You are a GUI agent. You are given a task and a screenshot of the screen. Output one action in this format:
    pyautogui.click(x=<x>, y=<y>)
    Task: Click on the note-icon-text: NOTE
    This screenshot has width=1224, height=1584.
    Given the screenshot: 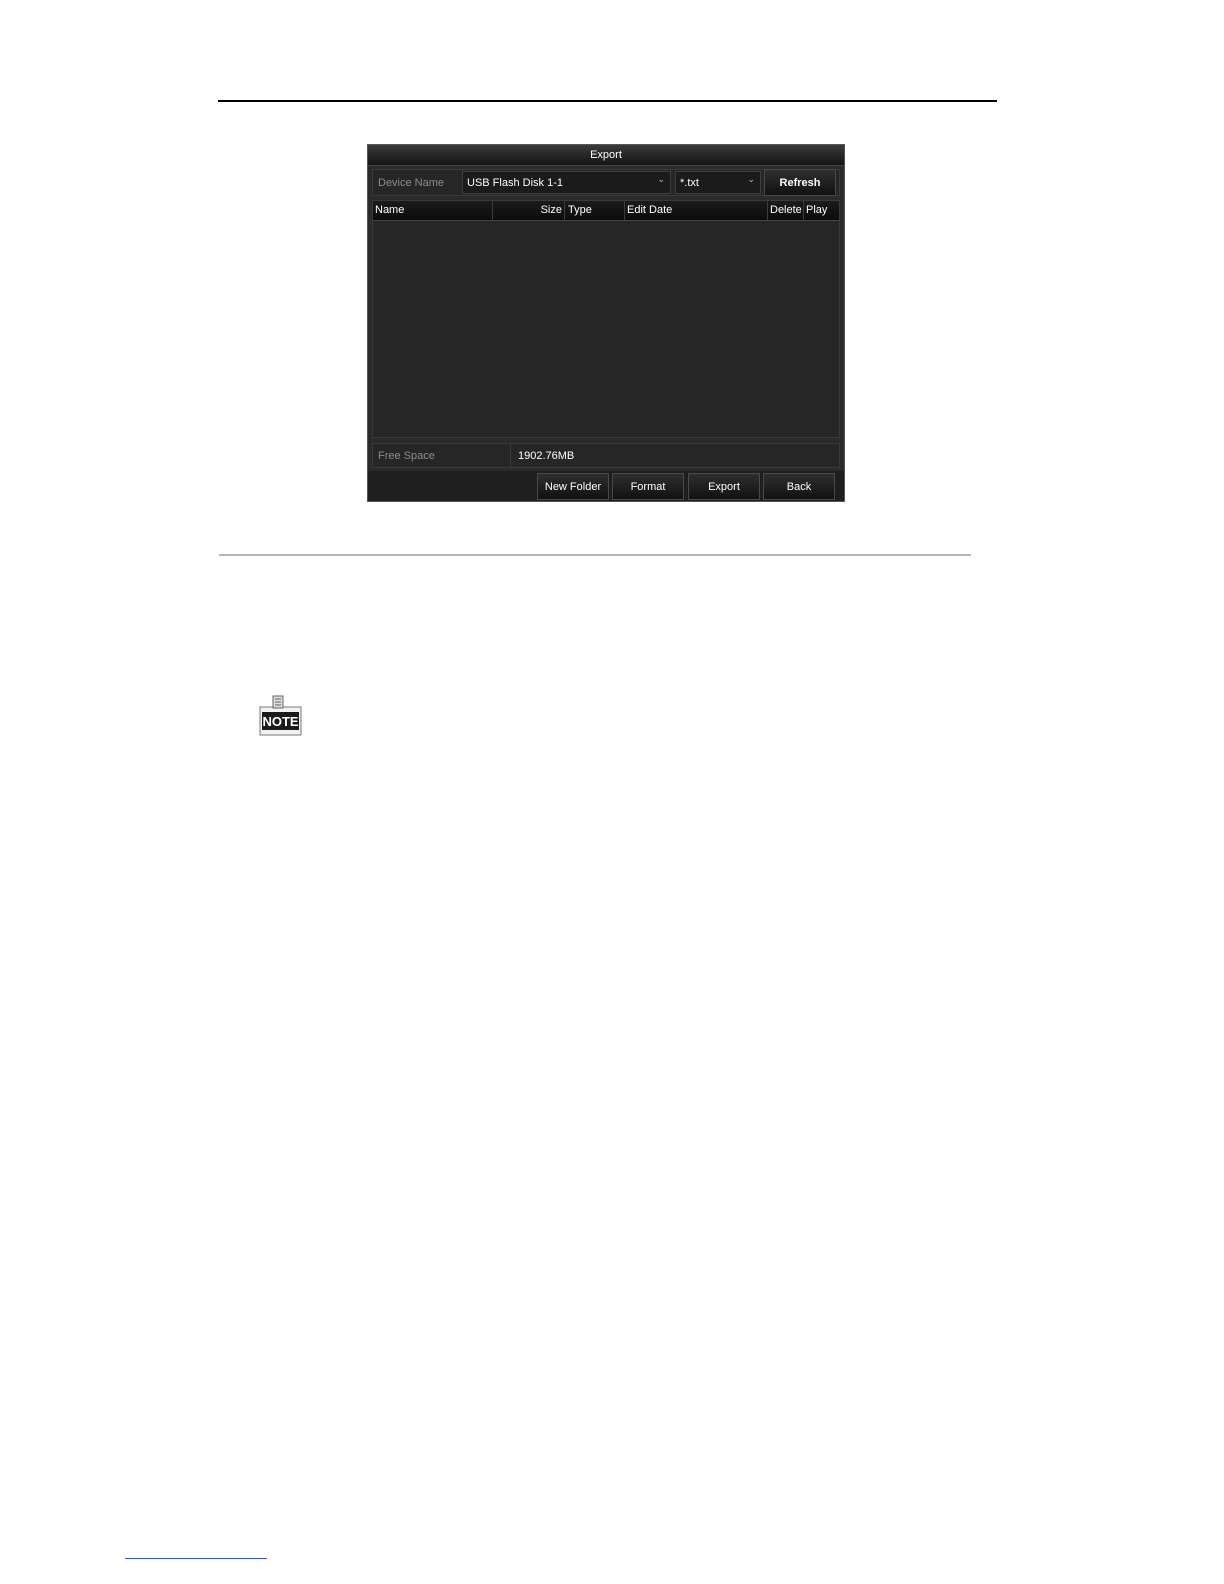 What is the action you would take?
    pyautogui.click(x=280, y=721)
    